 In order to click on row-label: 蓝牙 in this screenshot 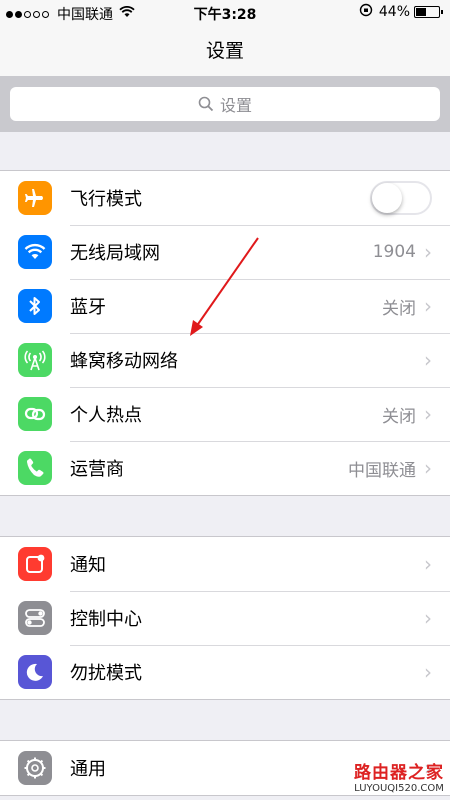, I will do `click(88, 307)`.